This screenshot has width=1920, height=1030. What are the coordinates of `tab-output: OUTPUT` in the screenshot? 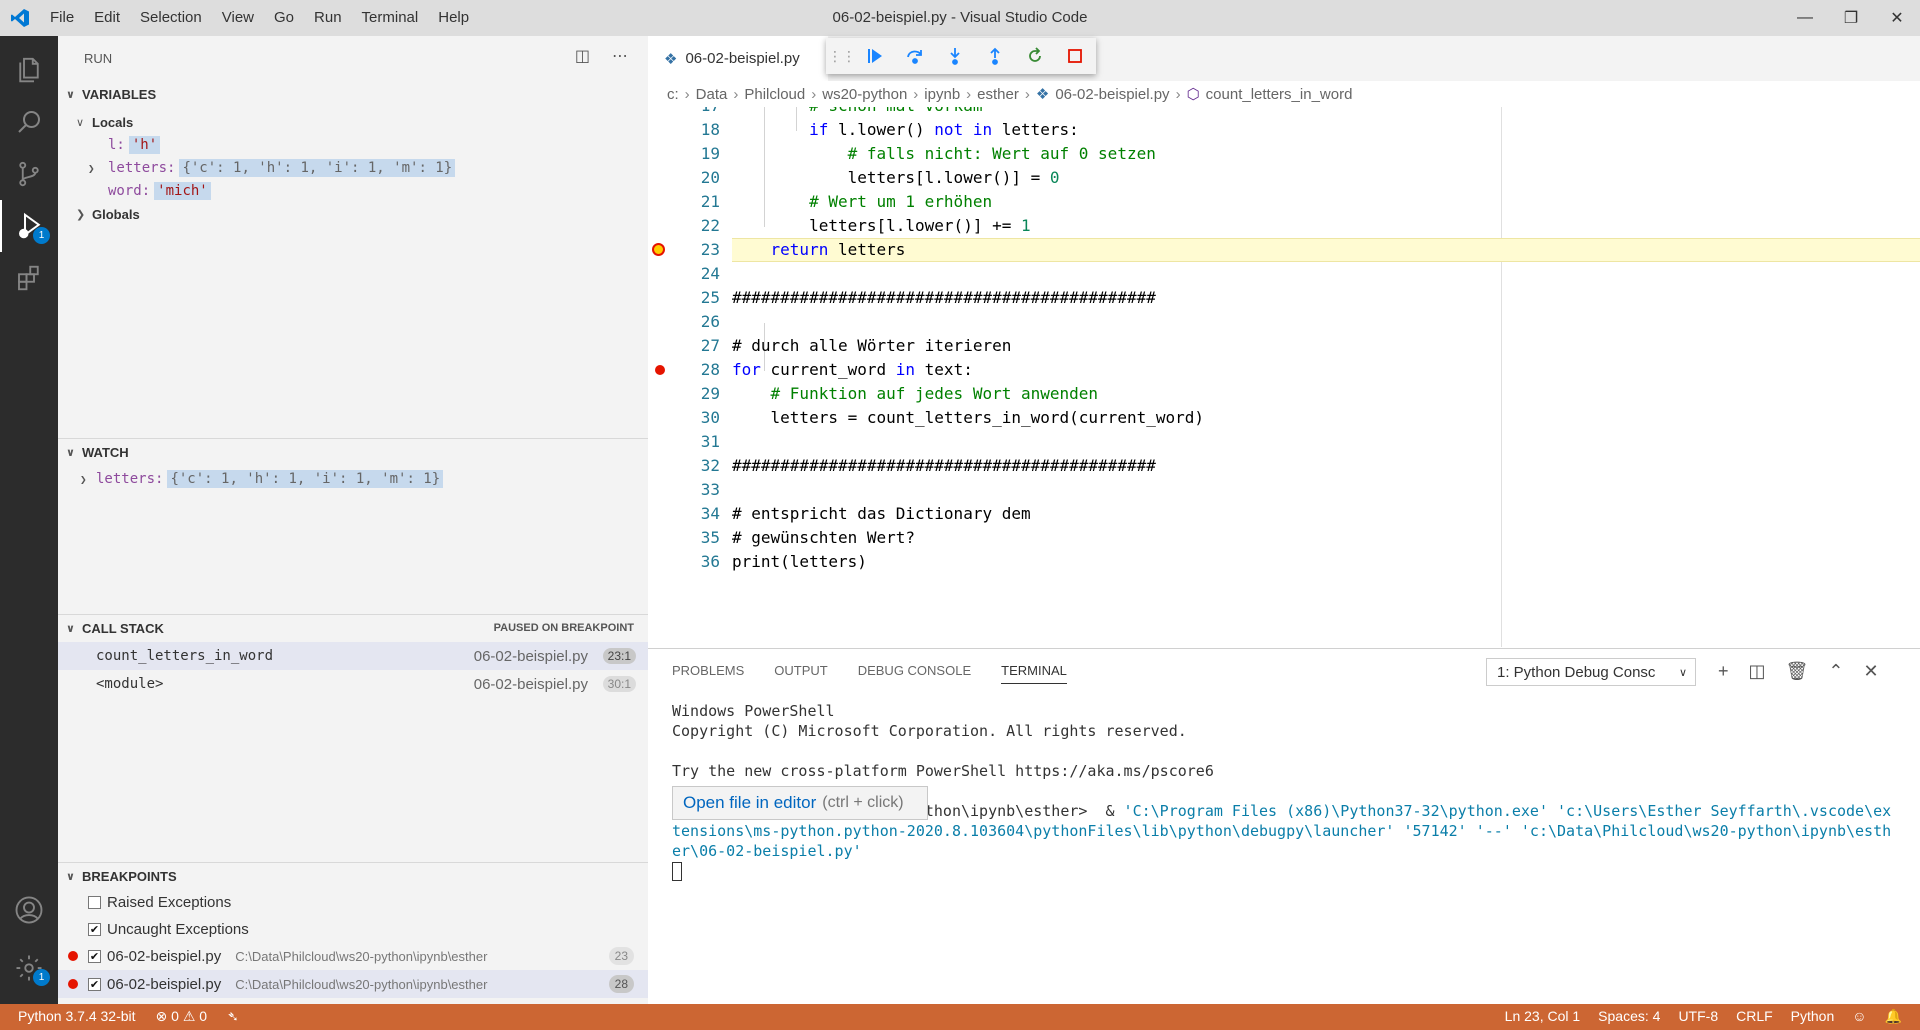 It's located at (800, 673).